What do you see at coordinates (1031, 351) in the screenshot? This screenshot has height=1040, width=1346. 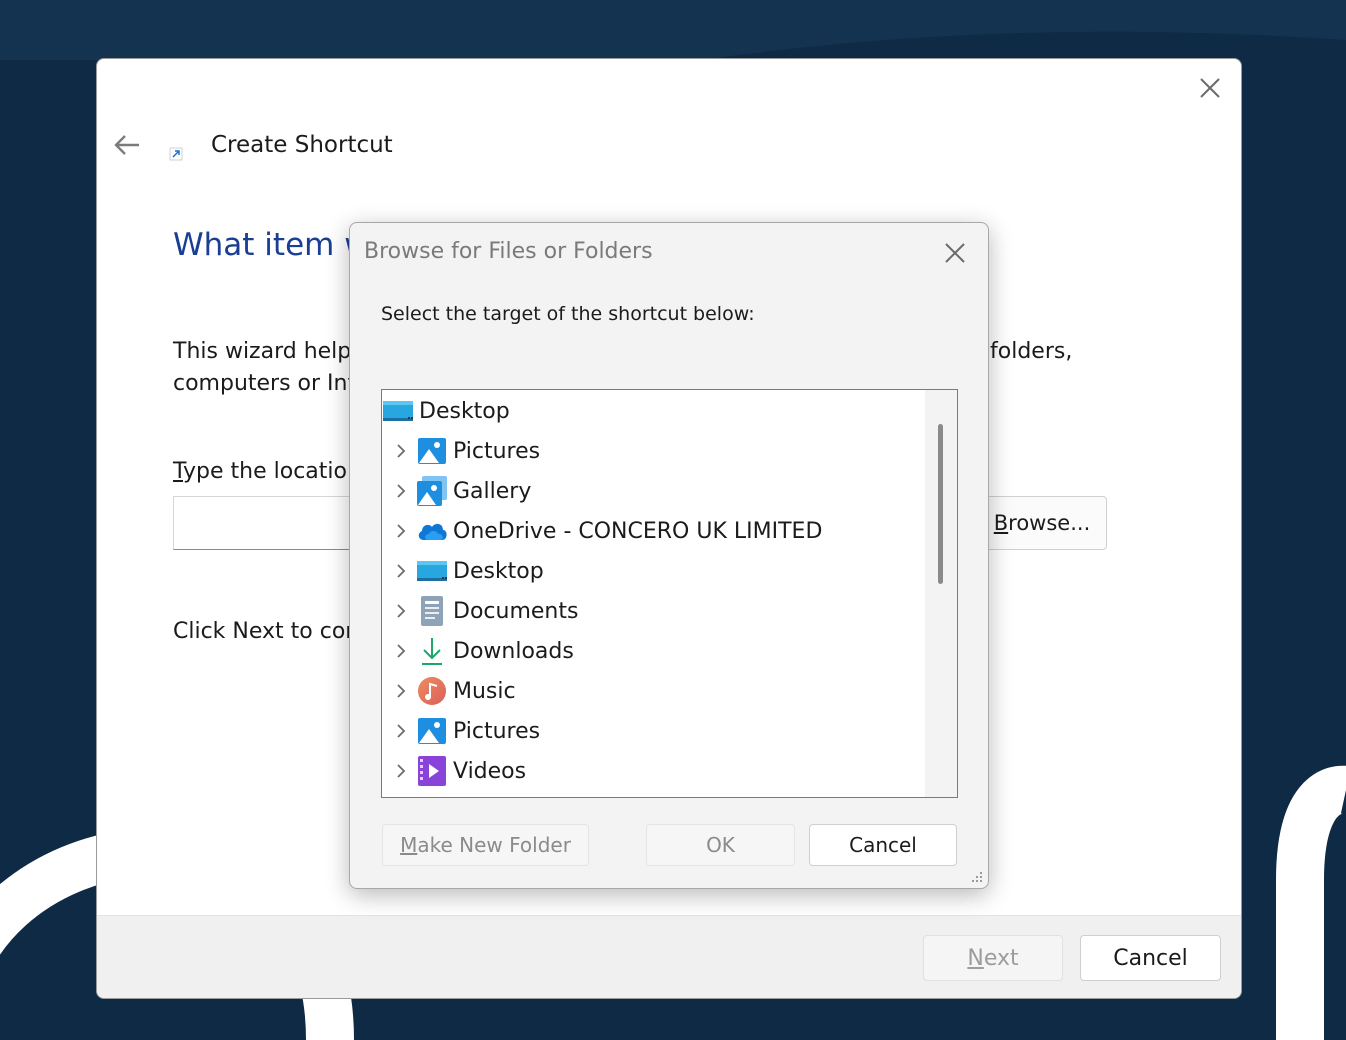 I see `wizard-description-line1-end: folders,` at bounding box center [1031, 351].